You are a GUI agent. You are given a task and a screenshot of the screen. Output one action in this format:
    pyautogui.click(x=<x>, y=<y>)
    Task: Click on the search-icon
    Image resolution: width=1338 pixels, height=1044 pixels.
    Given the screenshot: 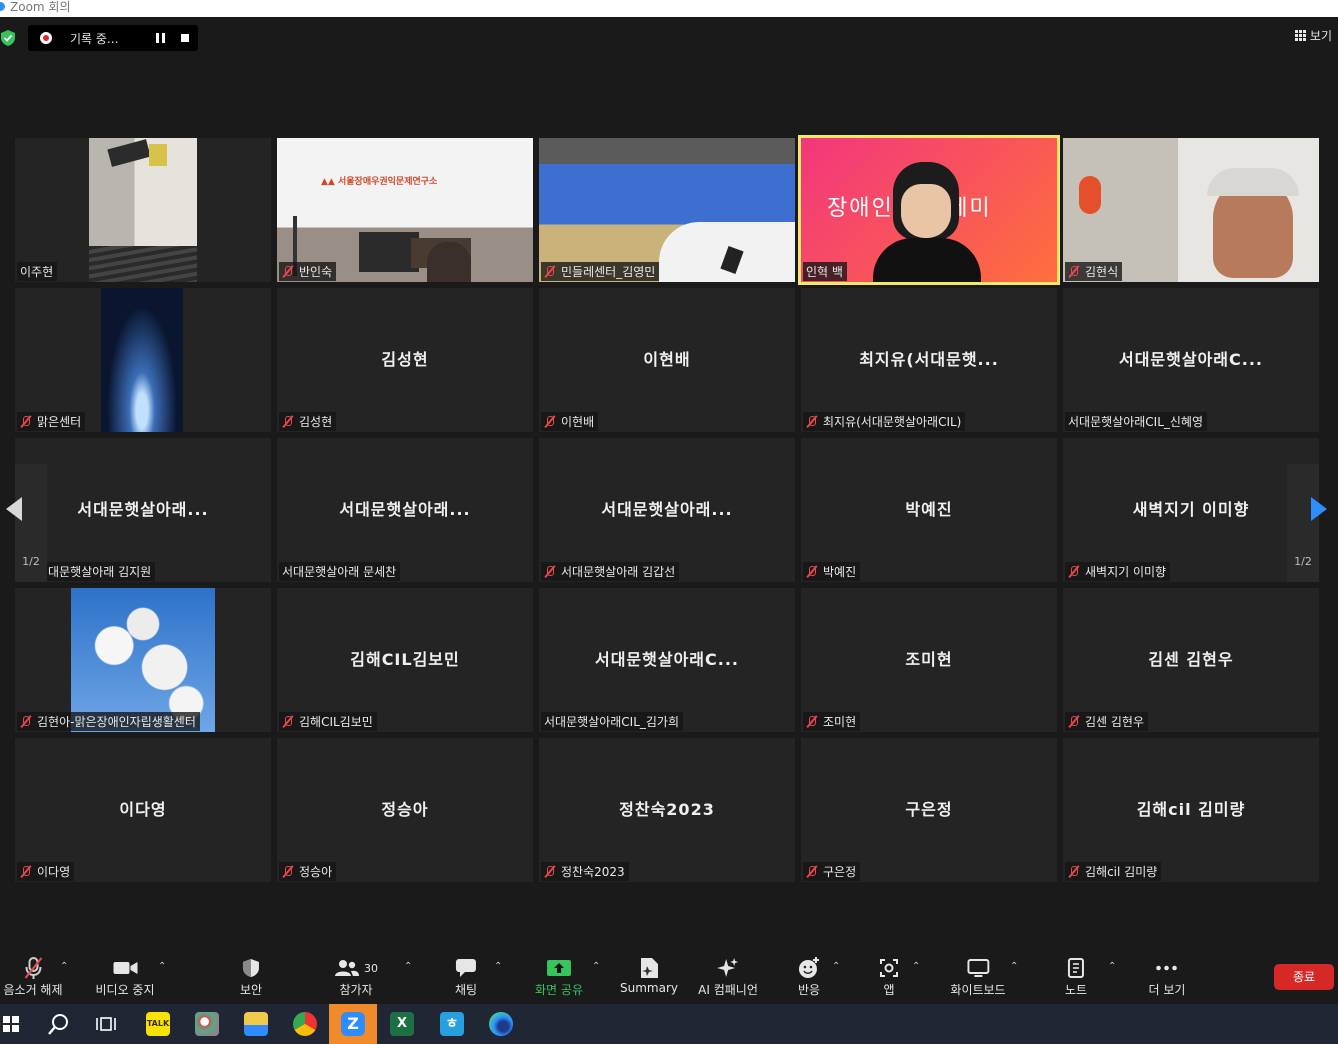 What is the action you would take?
    pyautogui.click(x=59, y=1024)
    